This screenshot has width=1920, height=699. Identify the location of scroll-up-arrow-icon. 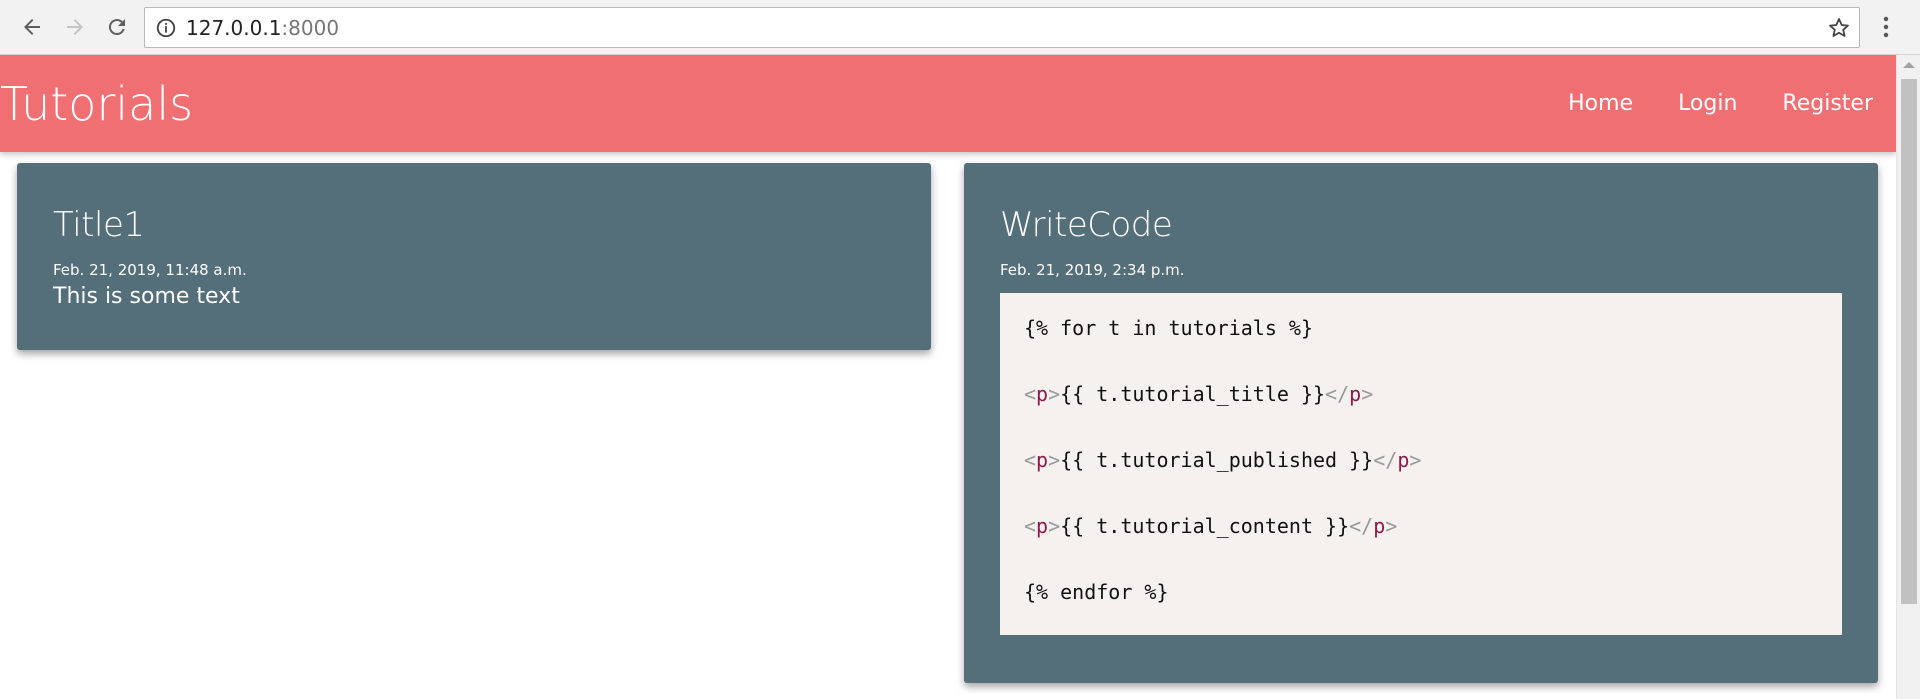
(1909, 65).